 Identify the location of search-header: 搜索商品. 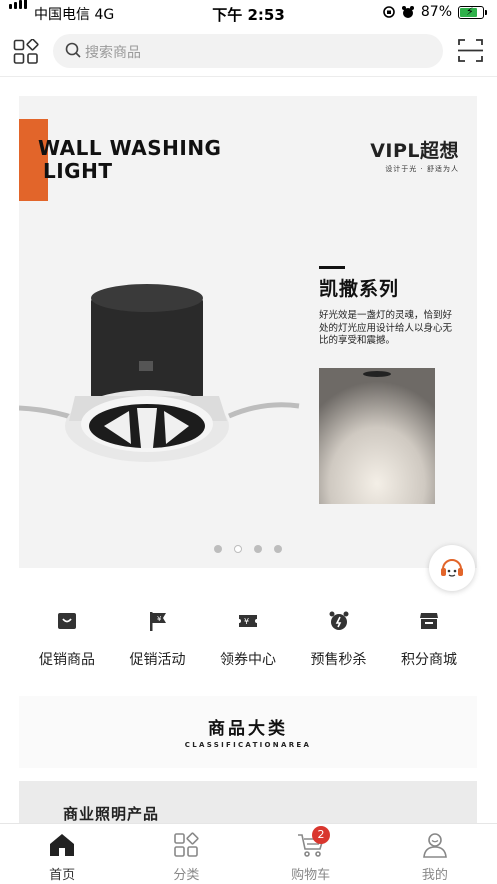
(248, 51).